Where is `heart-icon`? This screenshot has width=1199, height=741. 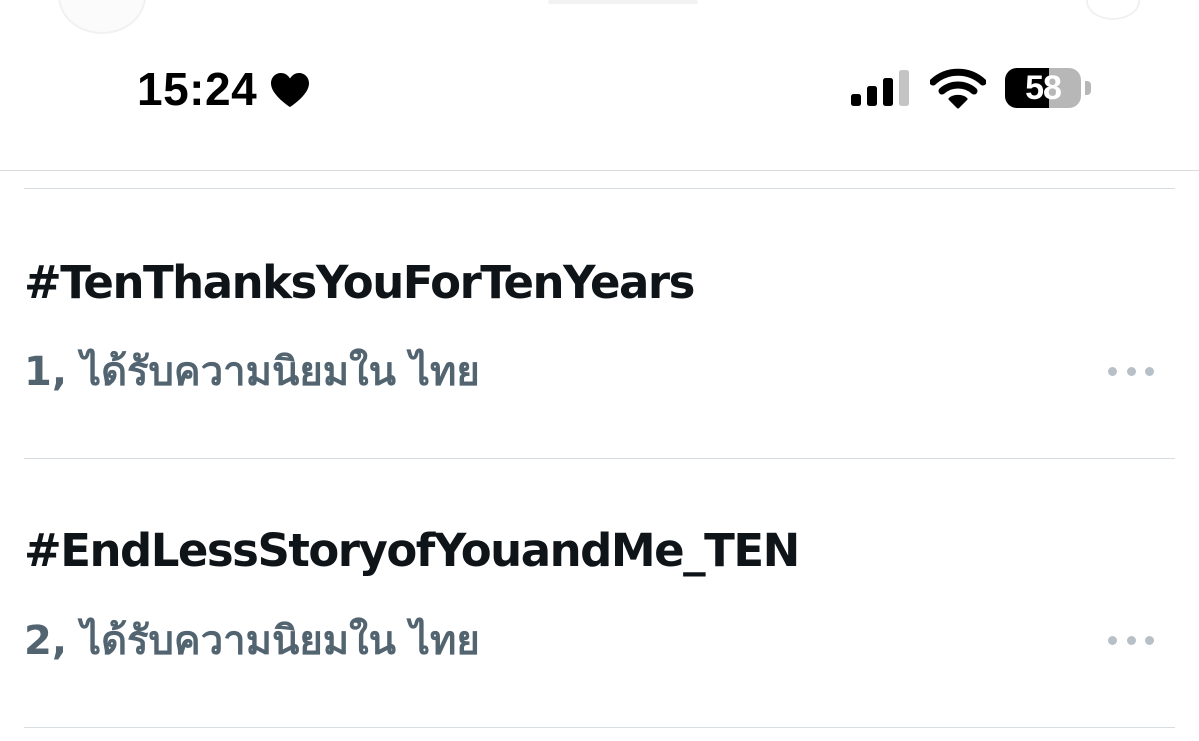 heart-icon is located at coordinates (290, 90).